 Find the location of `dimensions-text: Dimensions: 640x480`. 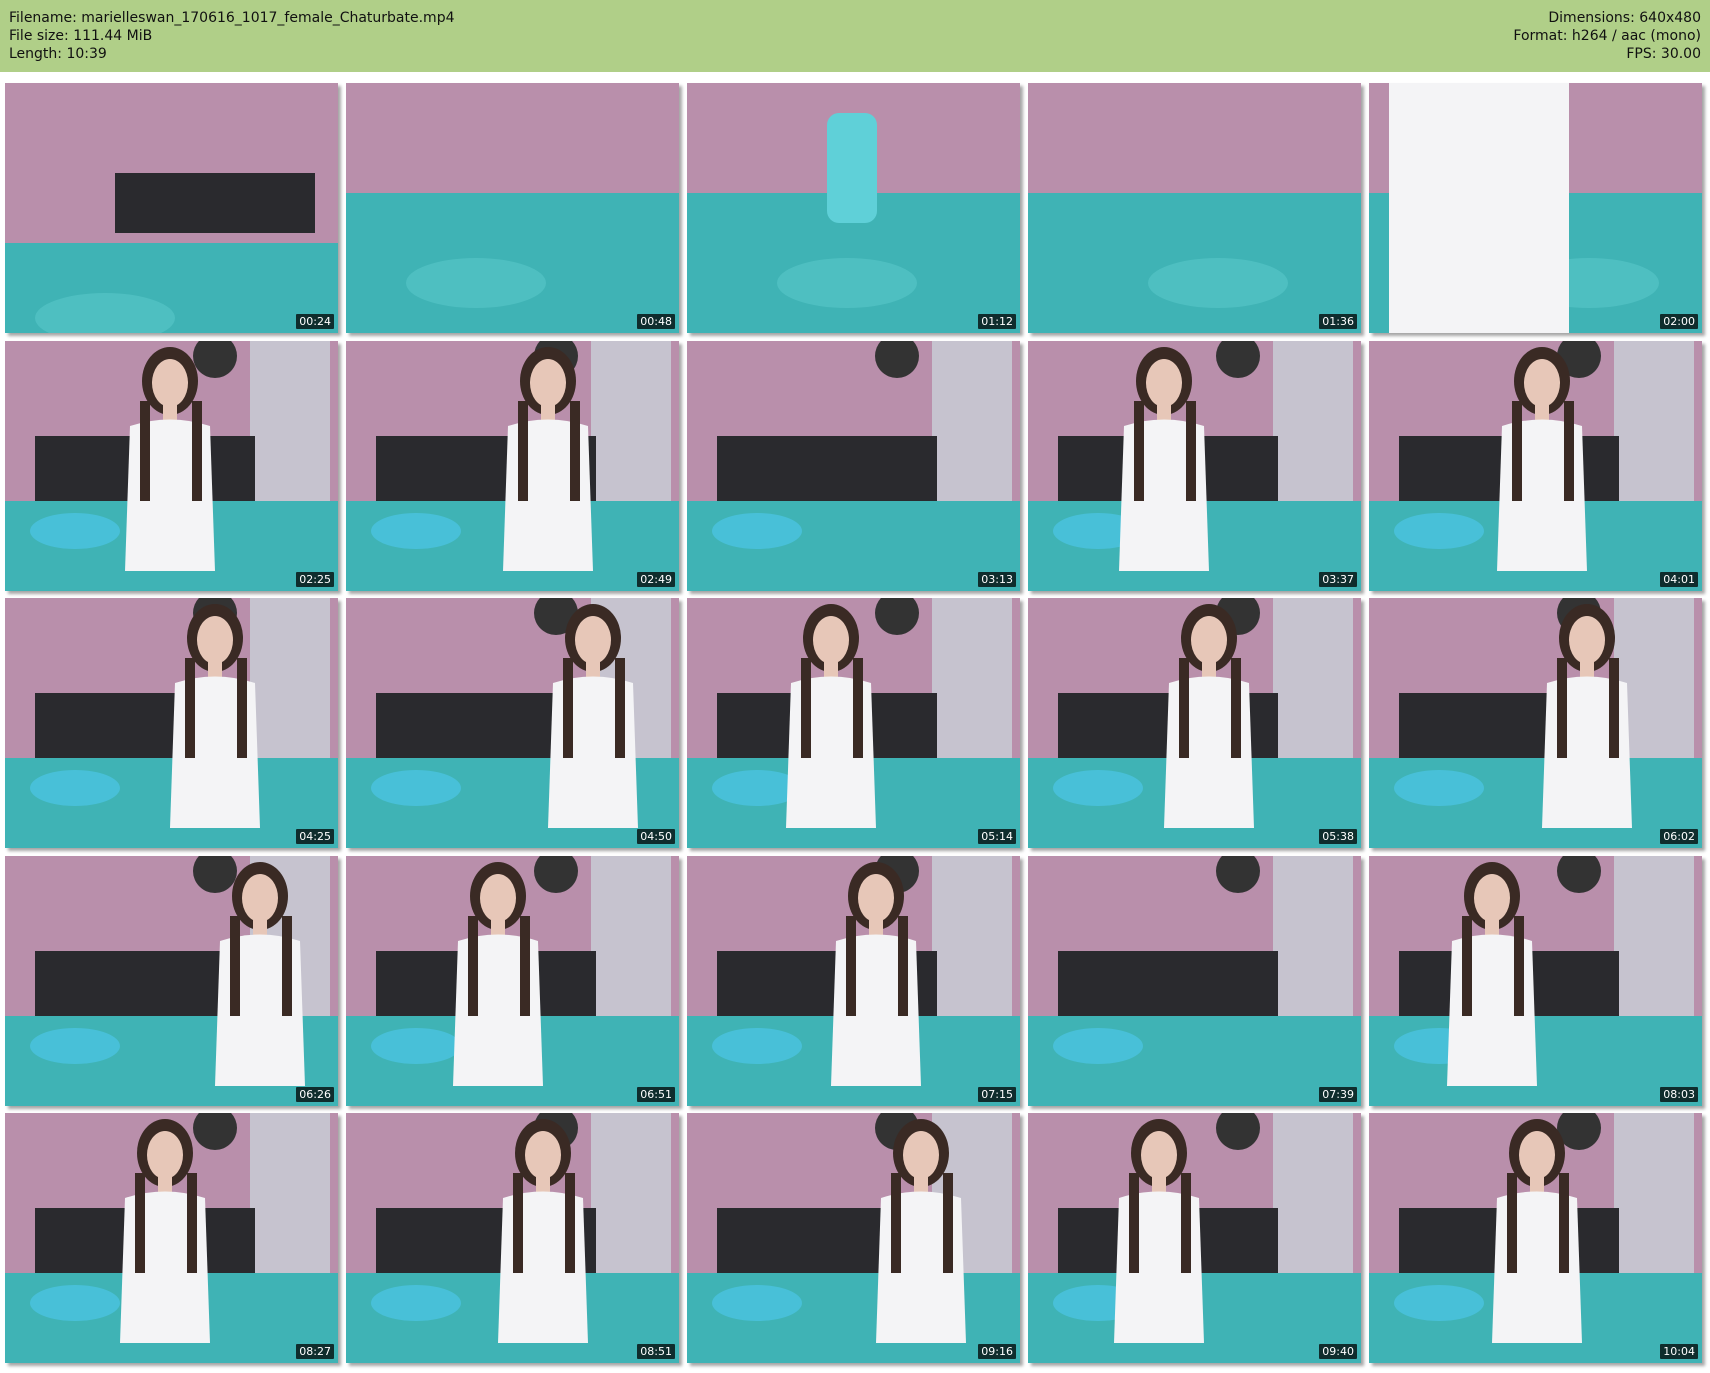

dimensions-text: Dimensions: 640x480 is located at coordinates (1624, 18).